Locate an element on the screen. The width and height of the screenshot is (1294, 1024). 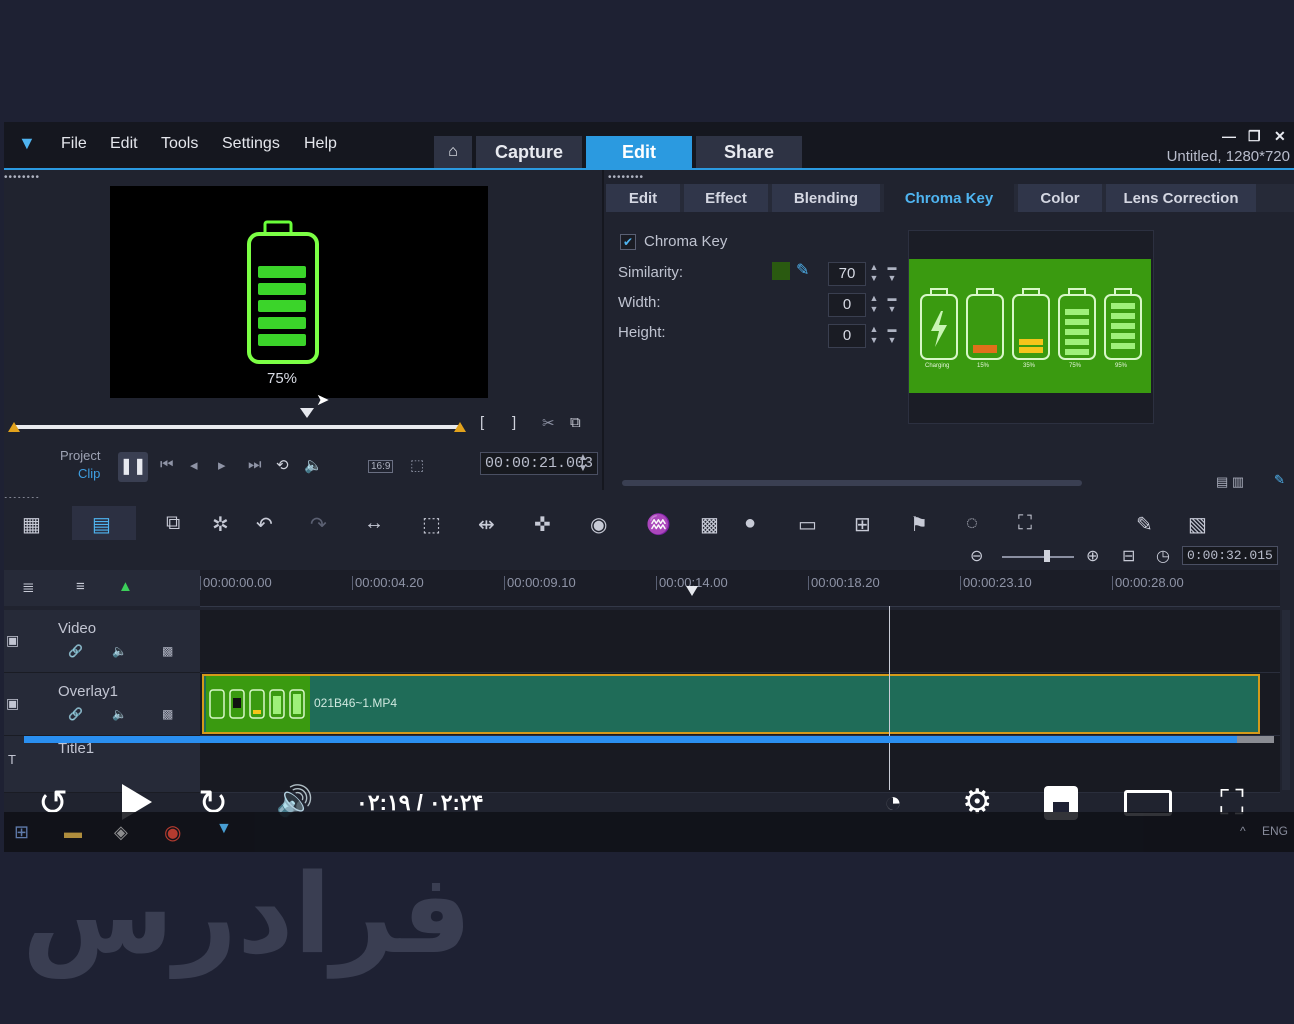
title-icon: ▭ is located at coordinates (807, 524).